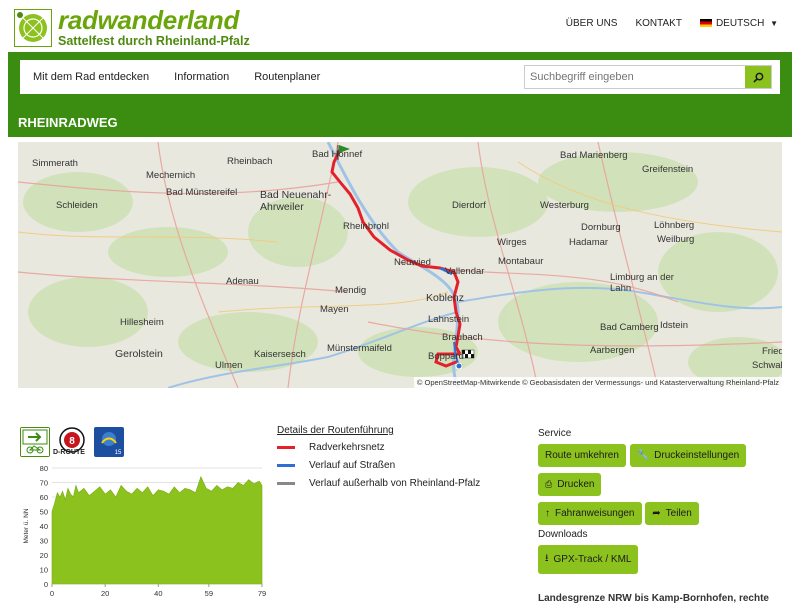 The height and width of the screenshot is (605, 800). I want to click on chart-x-tick-label: 20, so click(105, 593).